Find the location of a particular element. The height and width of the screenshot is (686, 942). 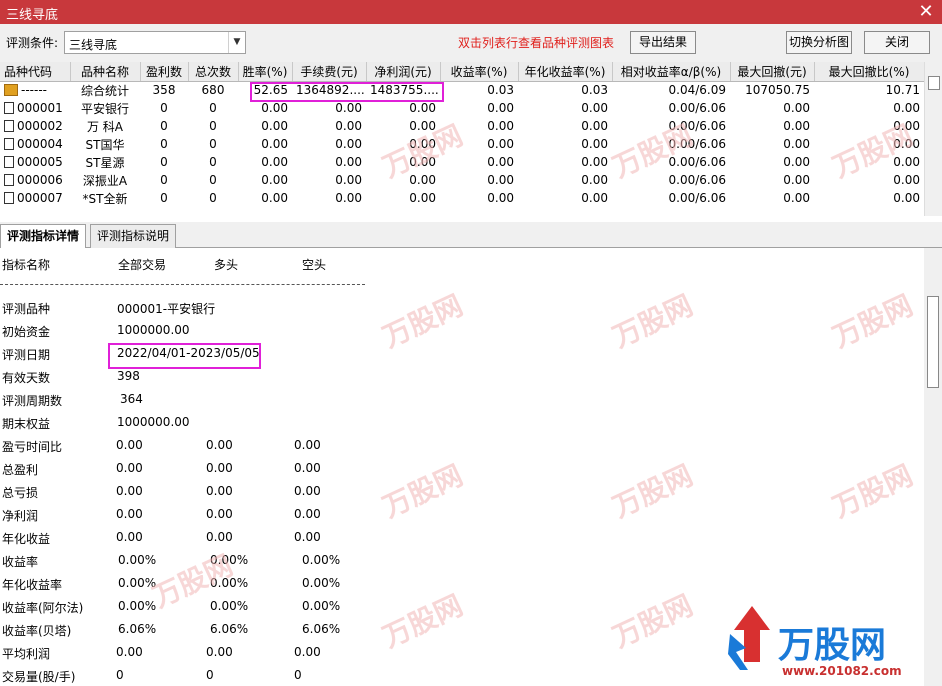

header-short: 空头 is located at coordinates (314, 265).